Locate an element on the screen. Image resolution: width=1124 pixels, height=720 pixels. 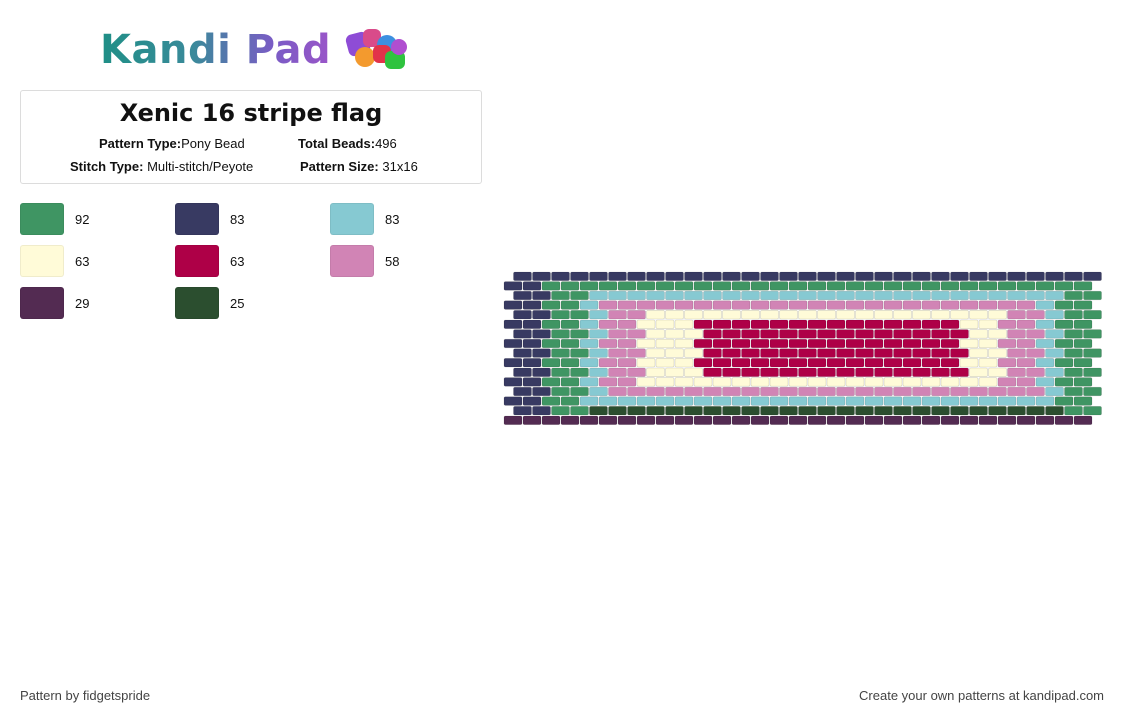
stitch-type: Stitch Type: Multi-stitch/Peyote is located at coordinates (161, 166).